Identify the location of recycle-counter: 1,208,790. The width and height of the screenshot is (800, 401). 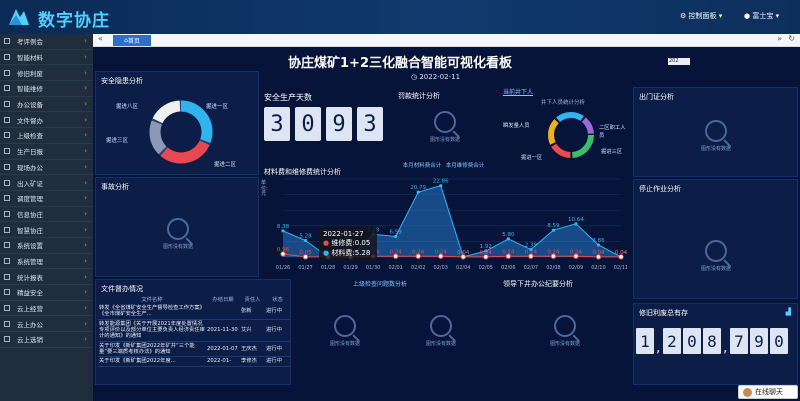
(716, 342).